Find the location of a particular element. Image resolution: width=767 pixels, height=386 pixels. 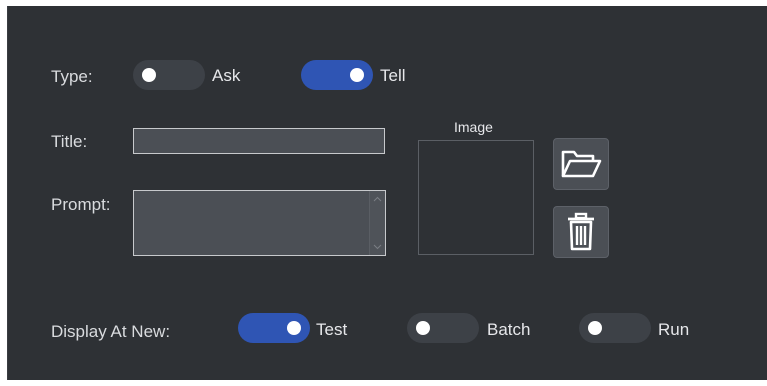

scroll-down-arrow-icon is located at coordinates (377, 246).